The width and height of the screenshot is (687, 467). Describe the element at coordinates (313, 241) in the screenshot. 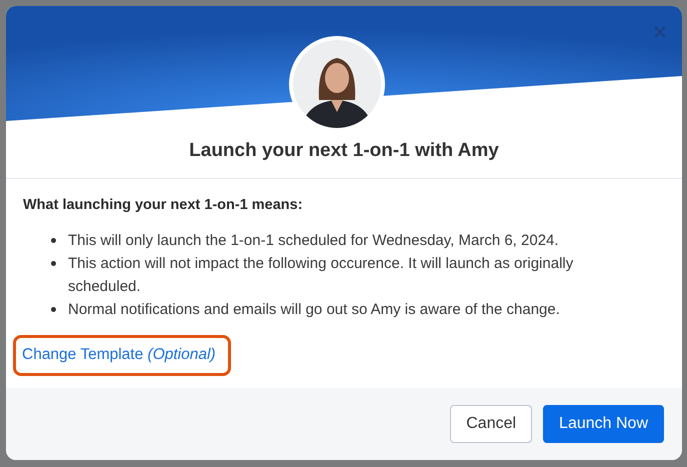

I see `bullet-text: This will only launch the 1-on-1 scheduled for Wednesday, March 6, 2024.` at that location.